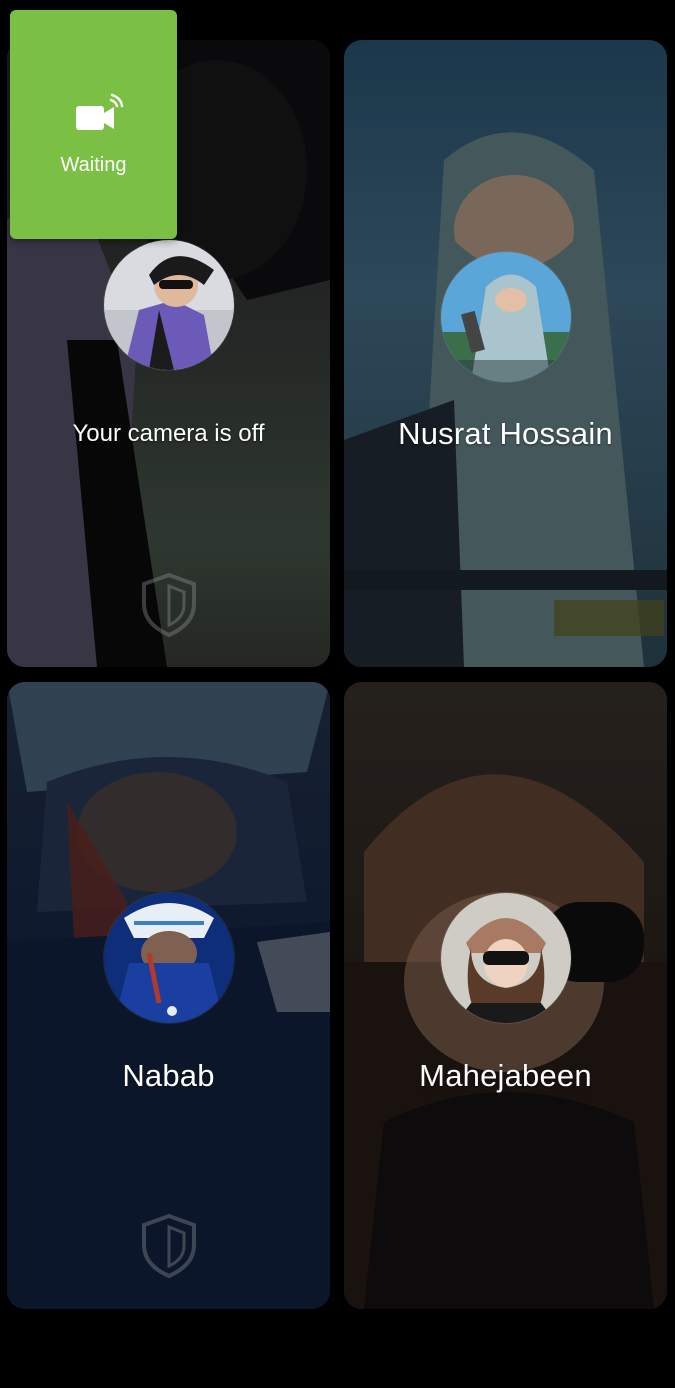  I want to click on participant-name: Nabab, so click(168, 1075).